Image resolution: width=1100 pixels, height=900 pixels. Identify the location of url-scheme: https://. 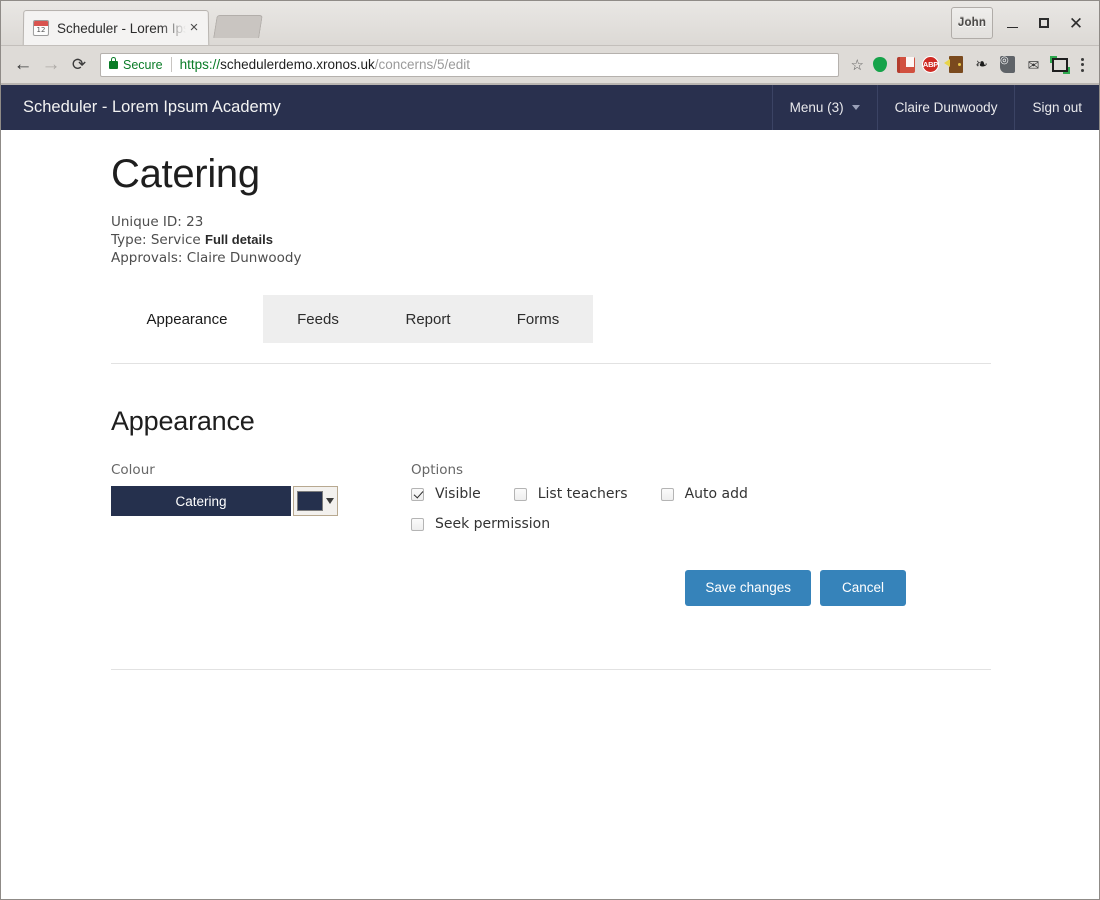
(200, 64).